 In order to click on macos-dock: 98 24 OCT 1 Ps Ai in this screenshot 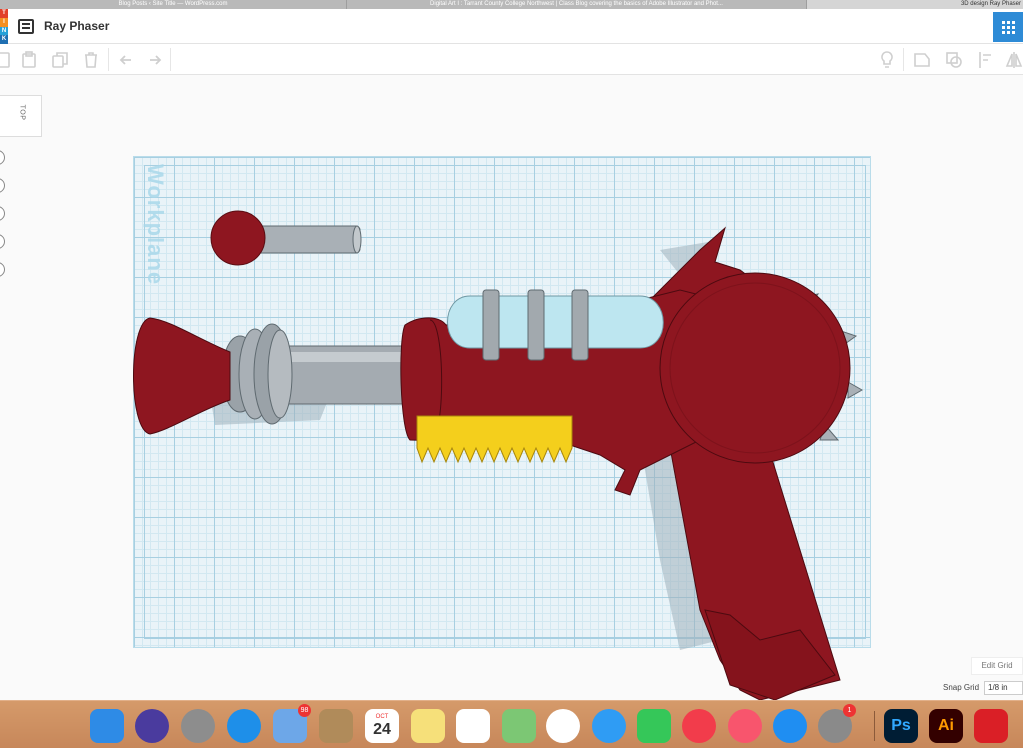, I will do `click(511, 724)`.